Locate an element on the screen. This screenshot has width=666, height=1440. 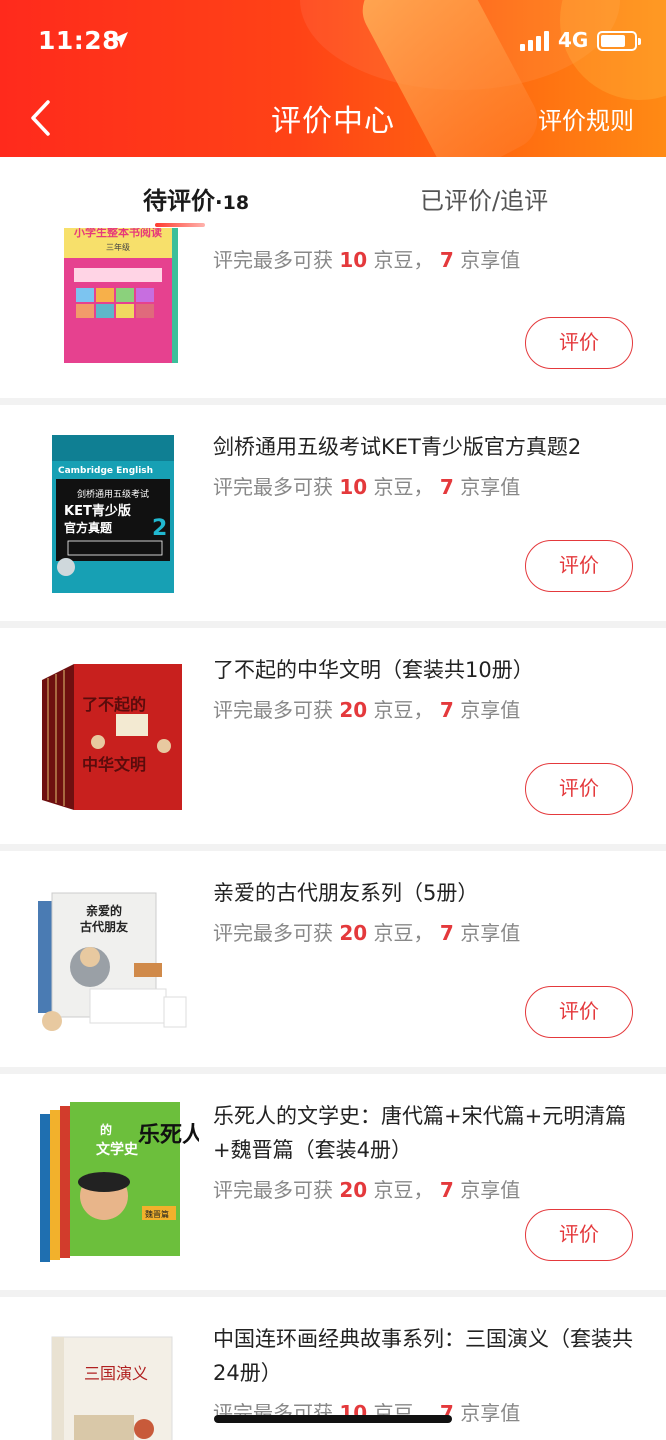
tab-reviewed: 已评价/追评 is located at coordinates (484, 198).